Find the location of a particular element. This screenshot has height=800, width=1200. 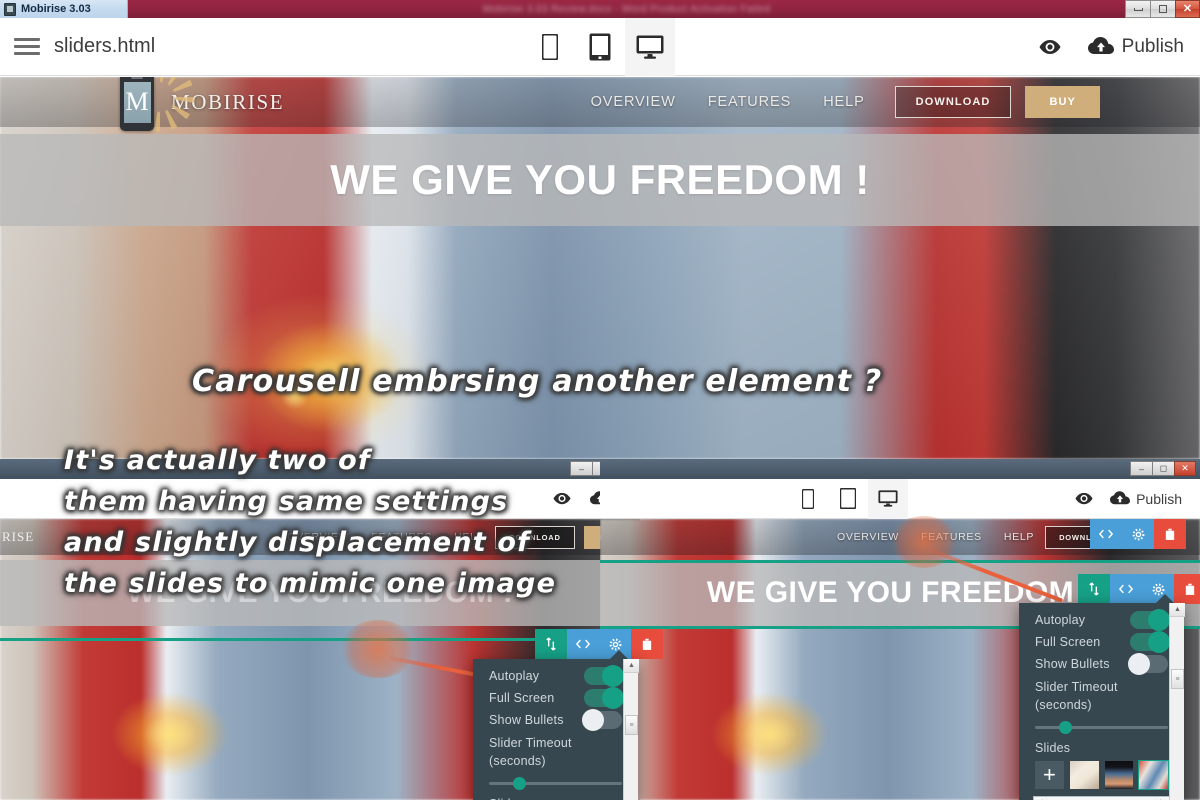

minimize-button is located at coordinates (1137, 9).